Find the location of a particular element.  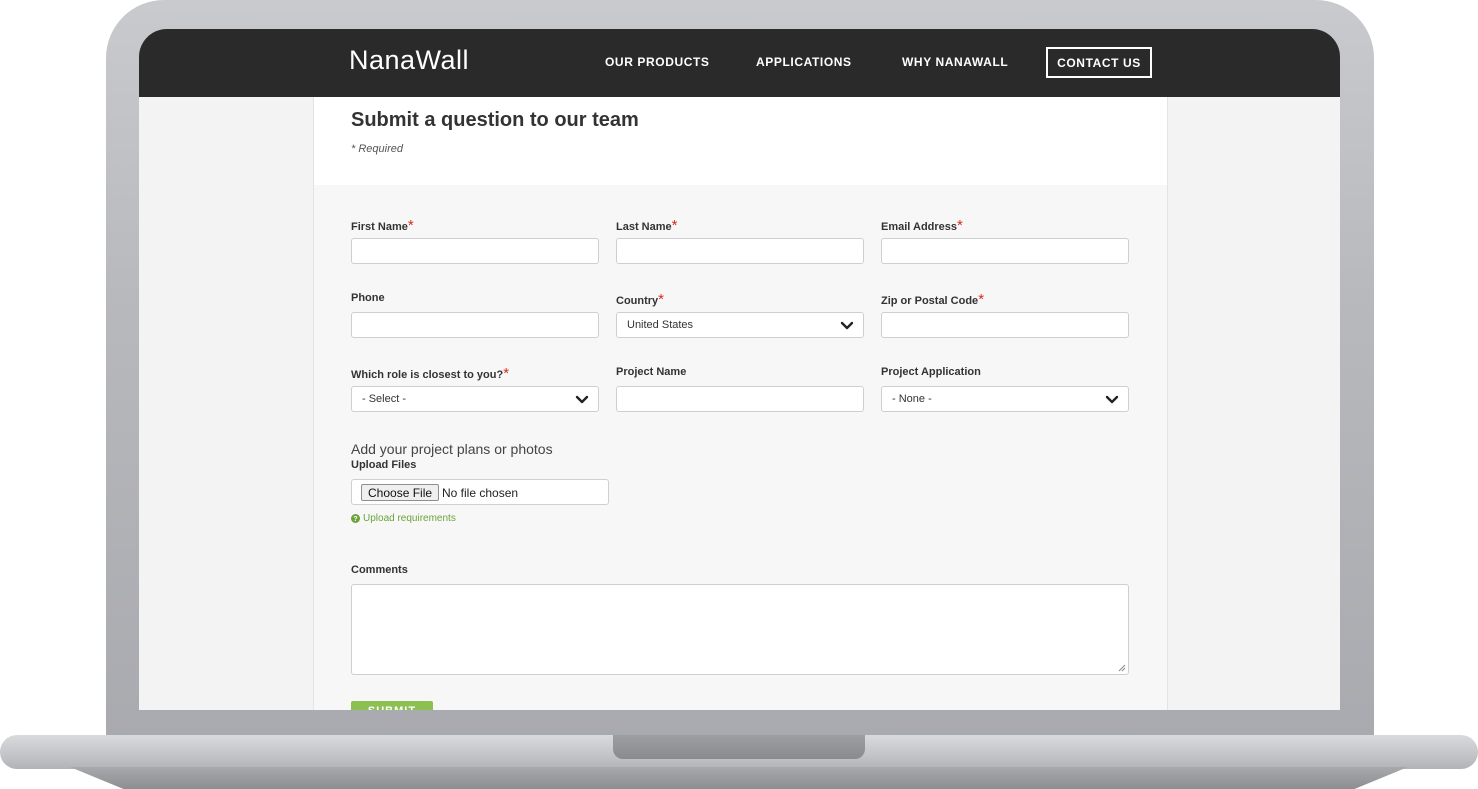

upload-requirements-link: ? Upload requirements is located at coordinates (403, 518).